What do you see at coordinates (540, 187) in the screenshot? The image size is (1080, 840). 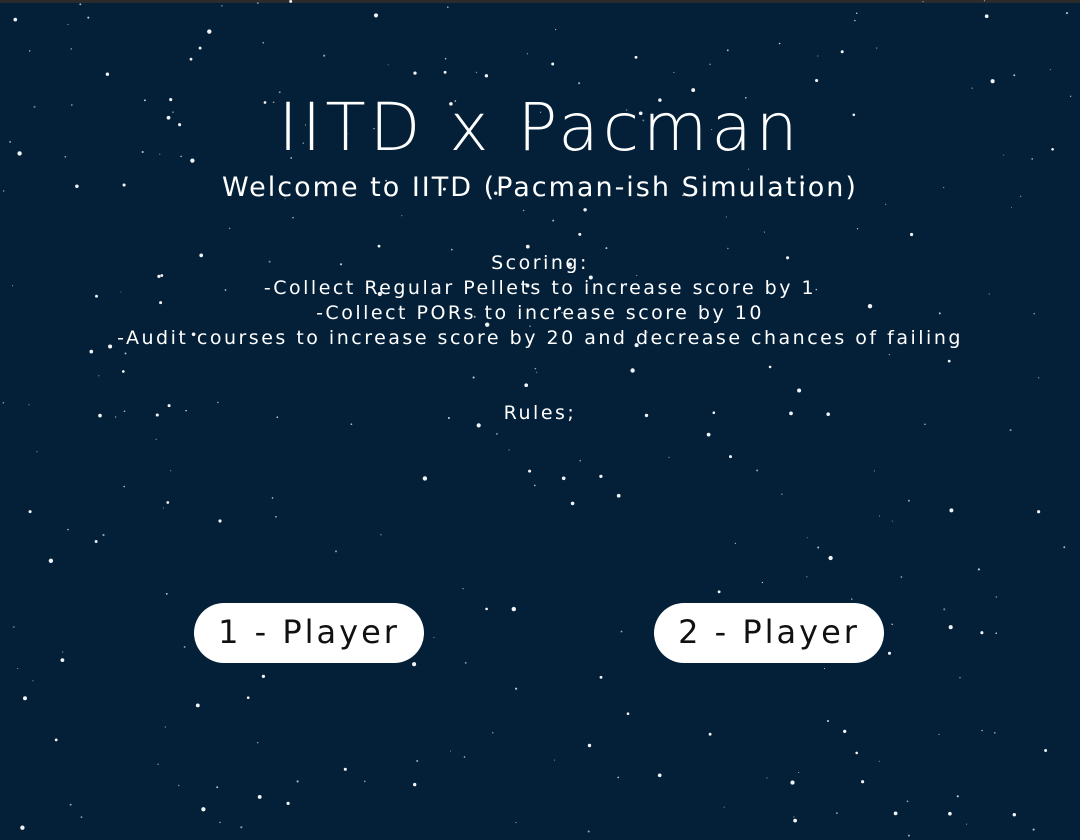 I see `game-subtitle: Welcome to IITD (Pacman-ish Simulation)` at bounding box center [540, 187].